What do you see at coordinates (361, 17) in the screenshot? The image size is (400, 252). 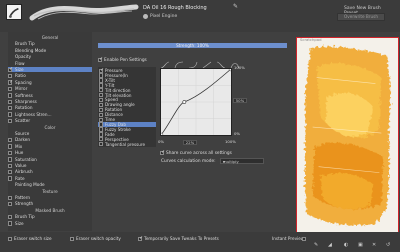 I see `overwrite-brush-button: Overwrite Brush` at bounding box center [361, 17].